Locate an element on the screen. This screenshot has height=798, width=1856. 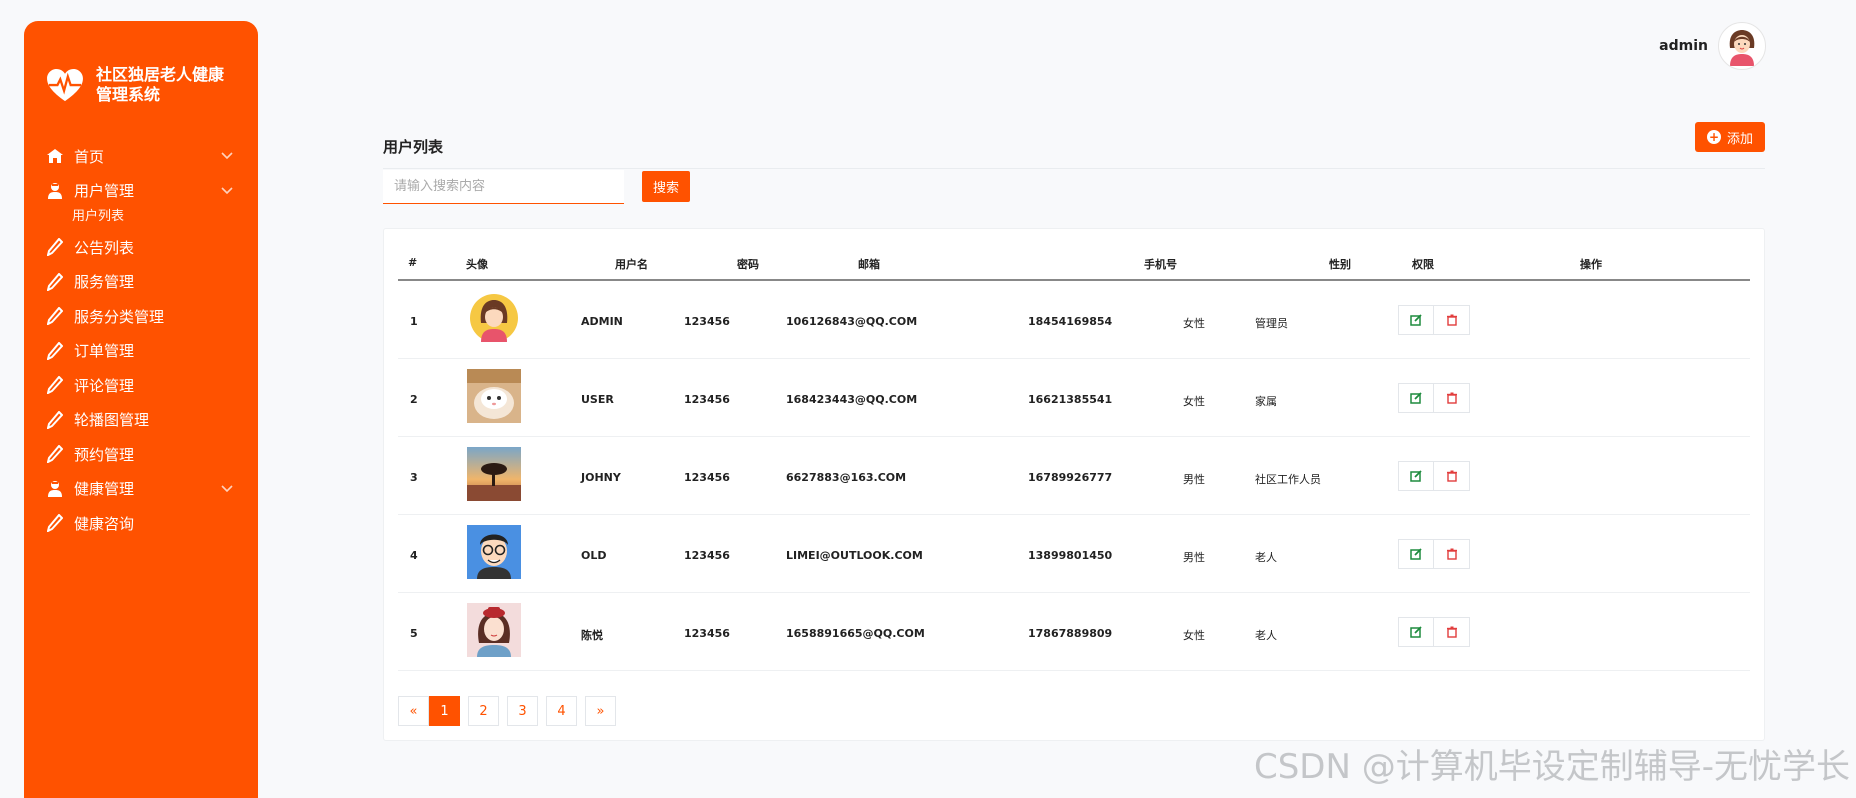
sidebar-item-health-consult: 健康咨询 is located at coordinates (141, 523).